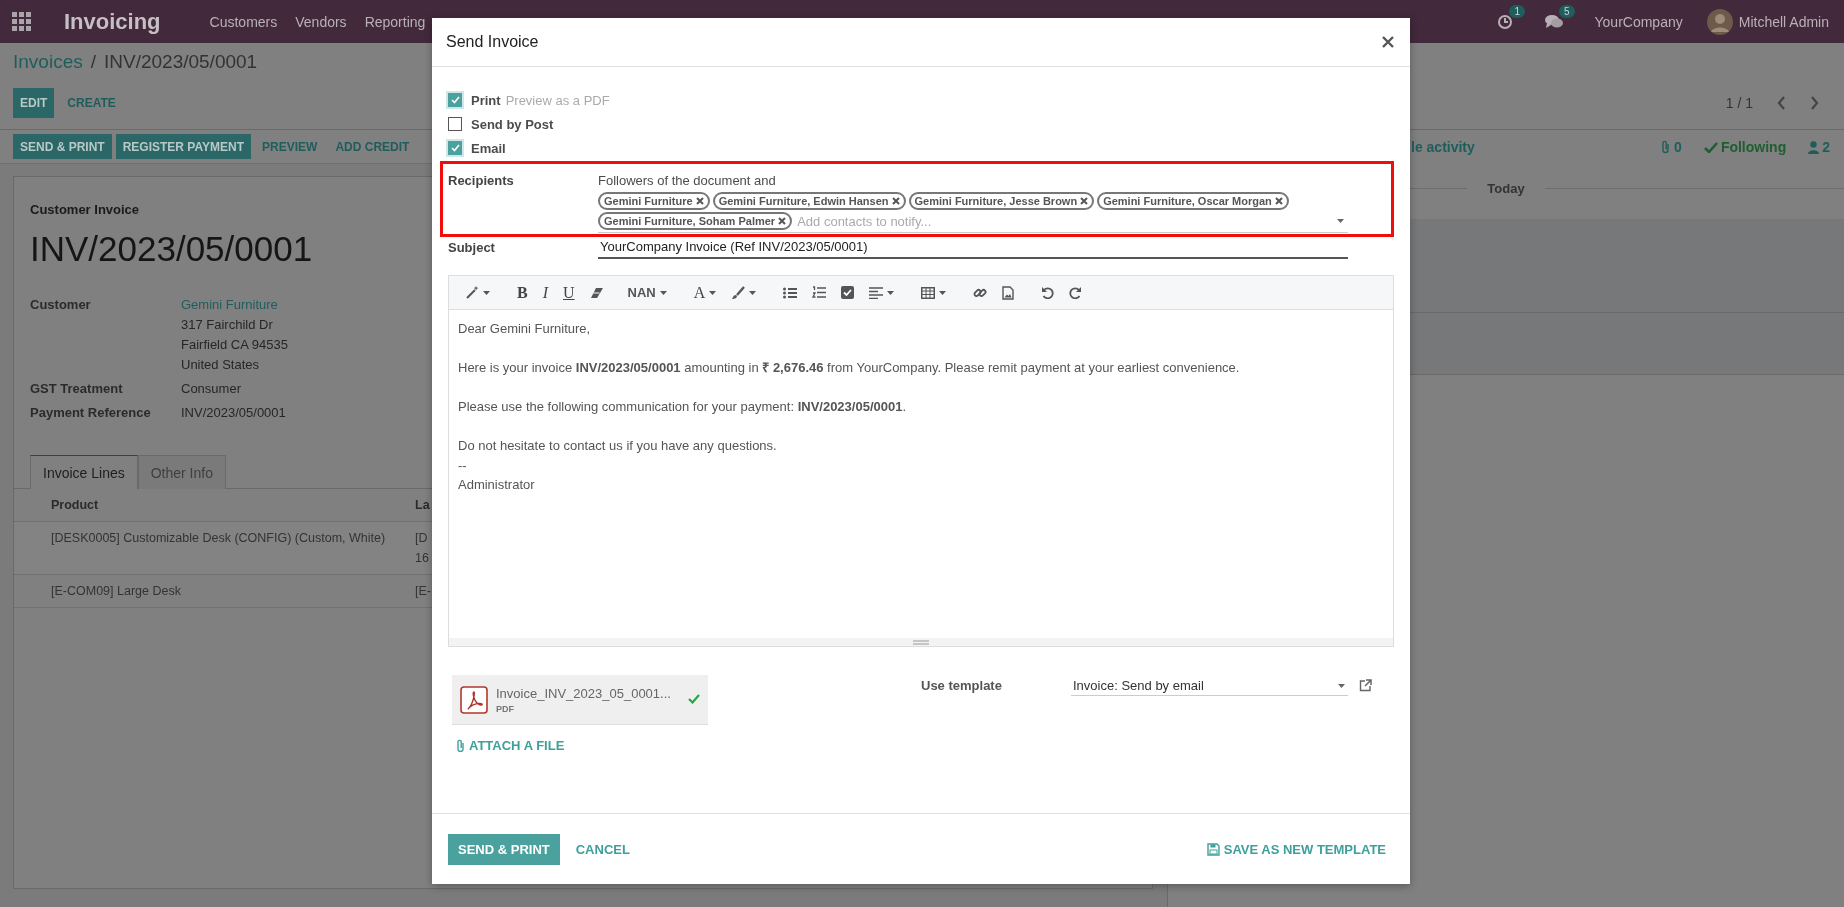 Image resolution: width=1844 pixels, height=907 pixels. I want to click on email-paragraph: Here is your invoice INV/2023/05/0001 amounting in ₹ 2,676.46 from YourCompany. Please remit payment at your earliest convenience., so click(849, 368).